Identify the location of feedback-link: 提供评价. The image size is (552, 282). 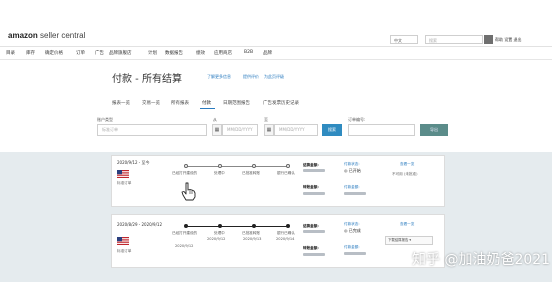
(251, 77).